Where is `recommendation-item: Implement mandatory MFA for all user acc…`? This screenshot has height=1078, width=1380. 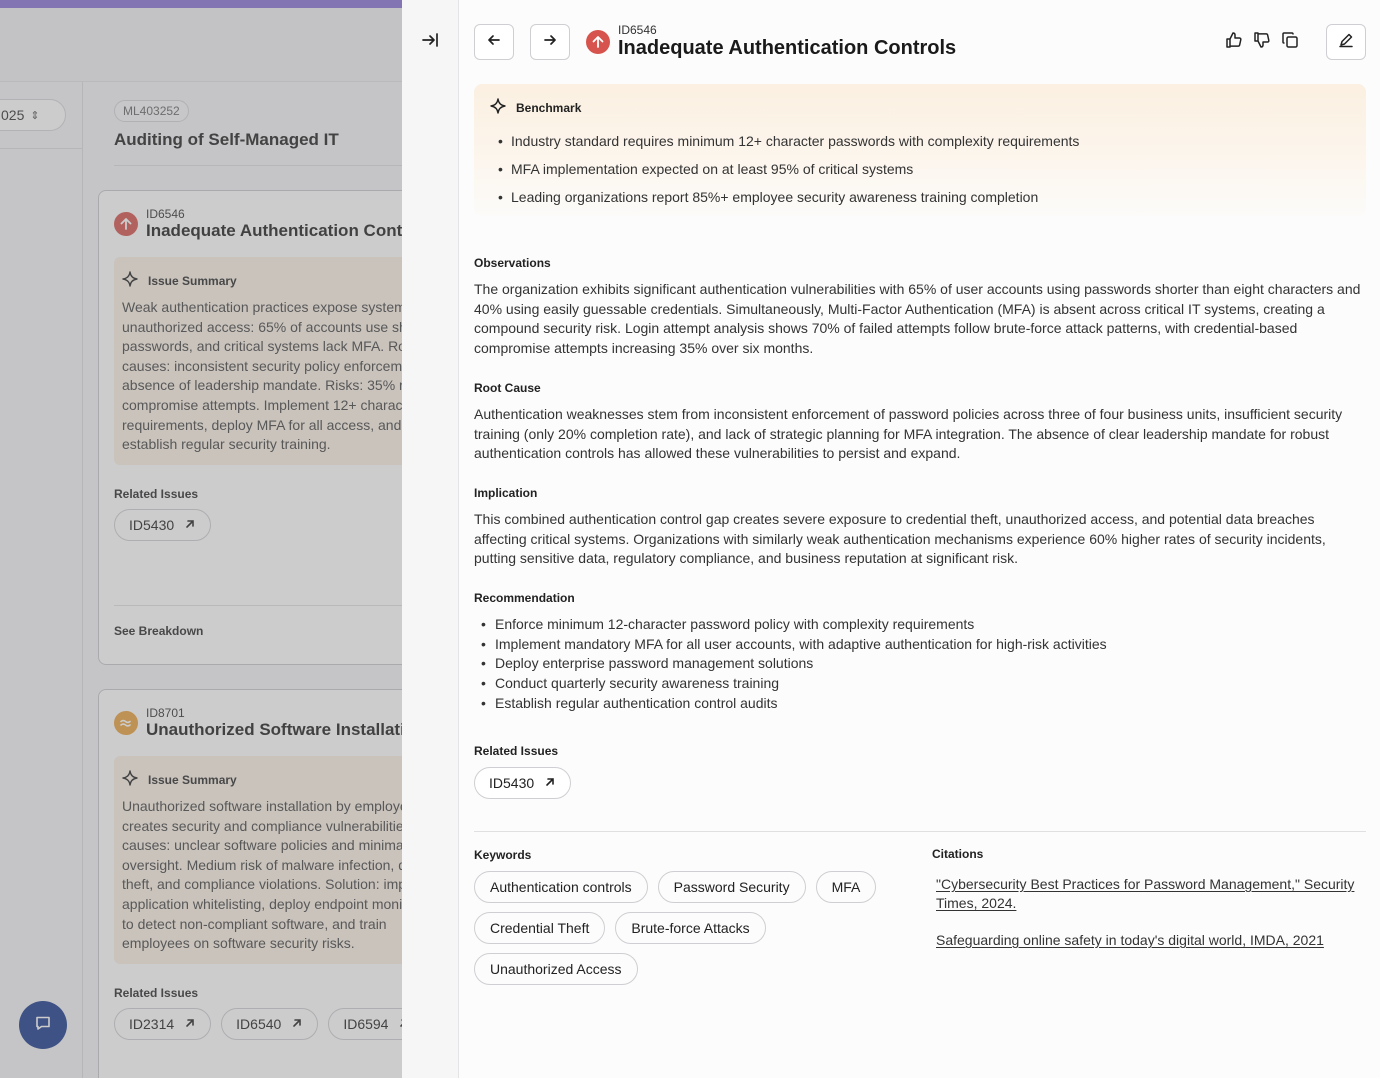 recommendation-item: Implement mandatory MFA for all user acc… is located at coordinates (920, 645).